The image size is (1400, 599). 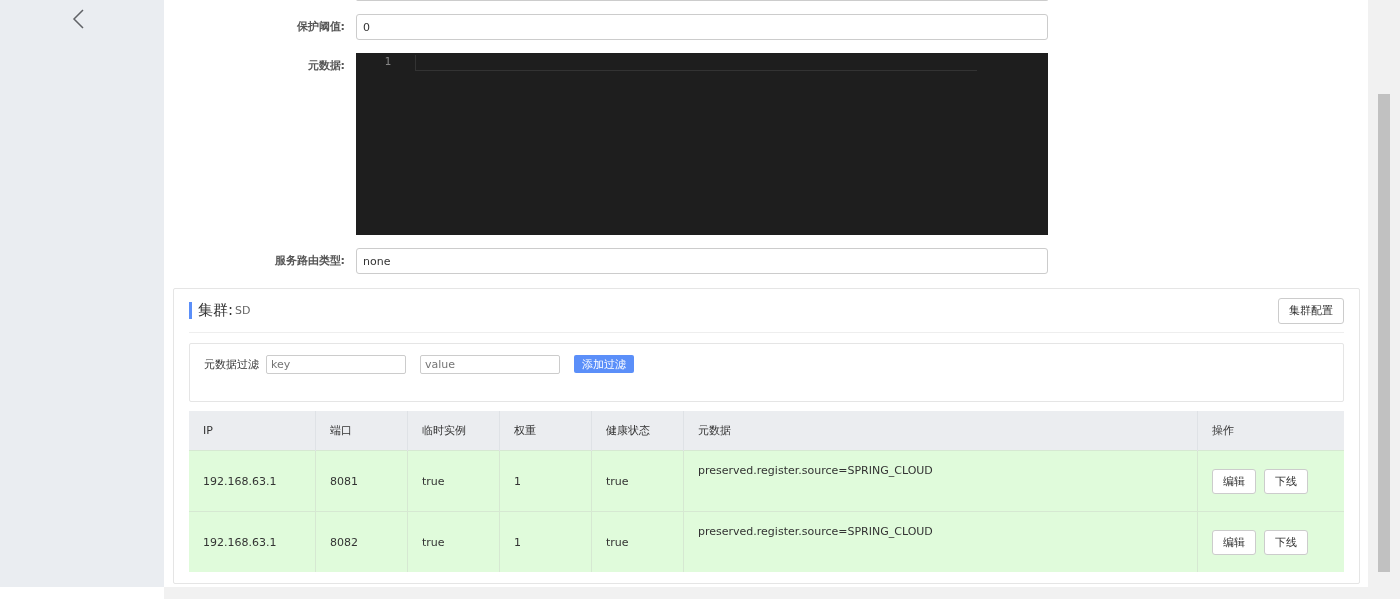 I want to click on field-label: 元数据:, so click(x=326, y=66).